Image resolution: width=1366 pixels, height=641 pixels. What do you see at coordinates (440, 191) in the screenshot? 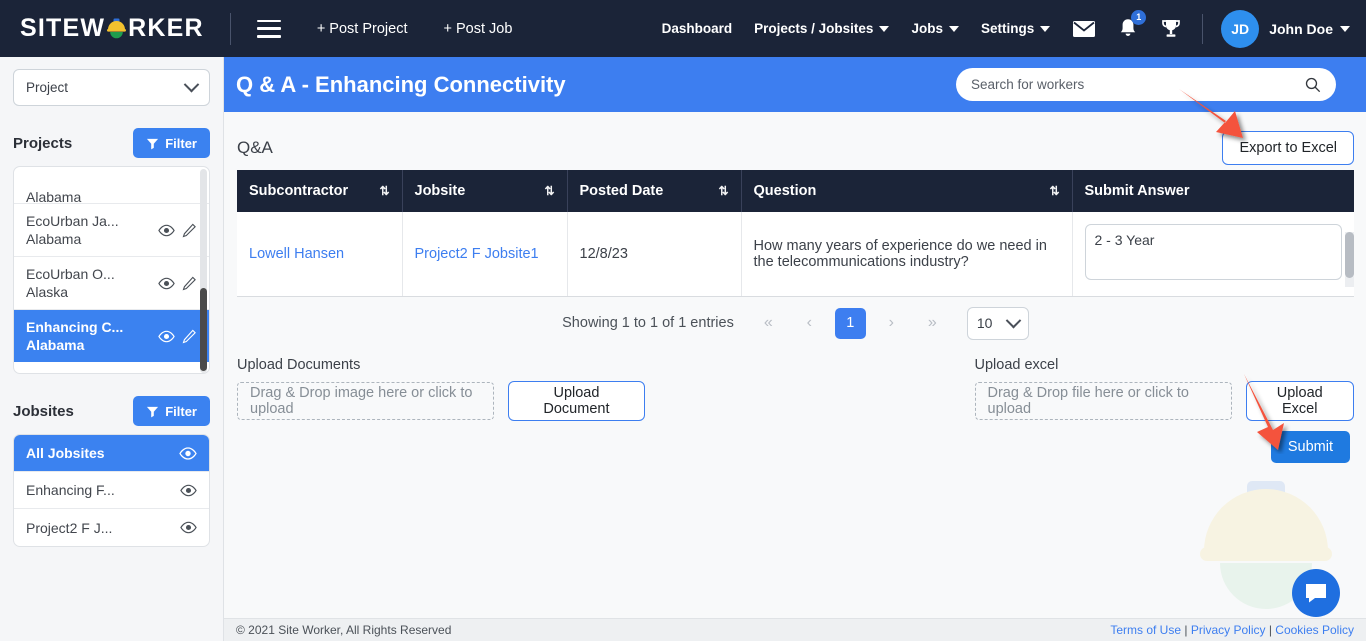
I see `column-jobsite-label: Jobsite` at bounding box center [440, 191].